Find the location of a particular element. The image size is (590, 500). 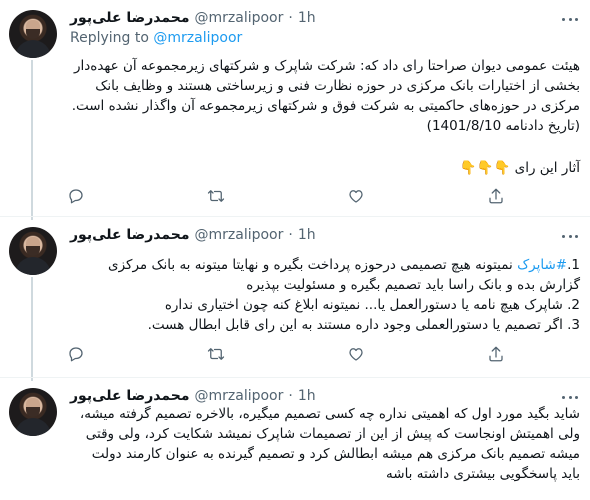

tweet-paragraph: آثار این رای 👇👇👇 is located at coordinates (325, 168).